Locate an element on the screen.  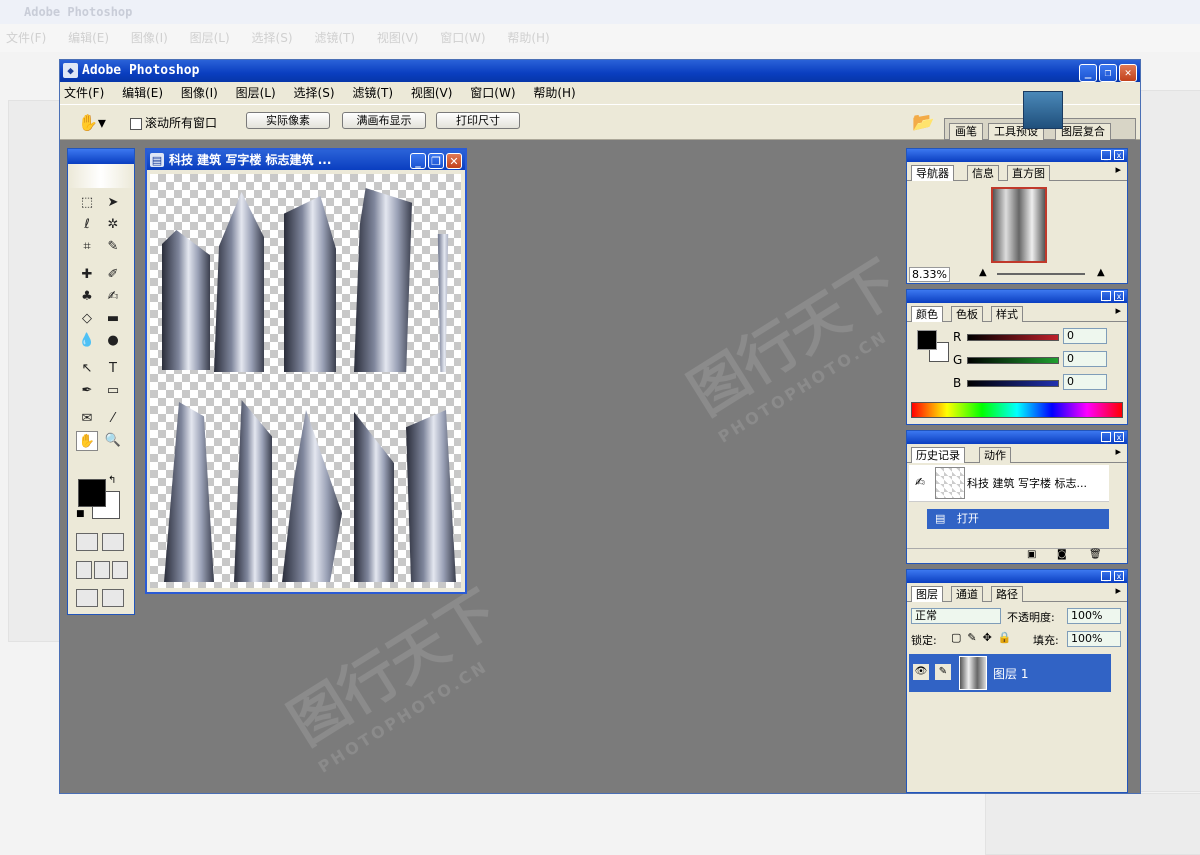
document-titlebar: ▤ 科技 建筑 写字楼 标志建筑 ... _ ❐ ✕ is located at coordinates (306, 160).